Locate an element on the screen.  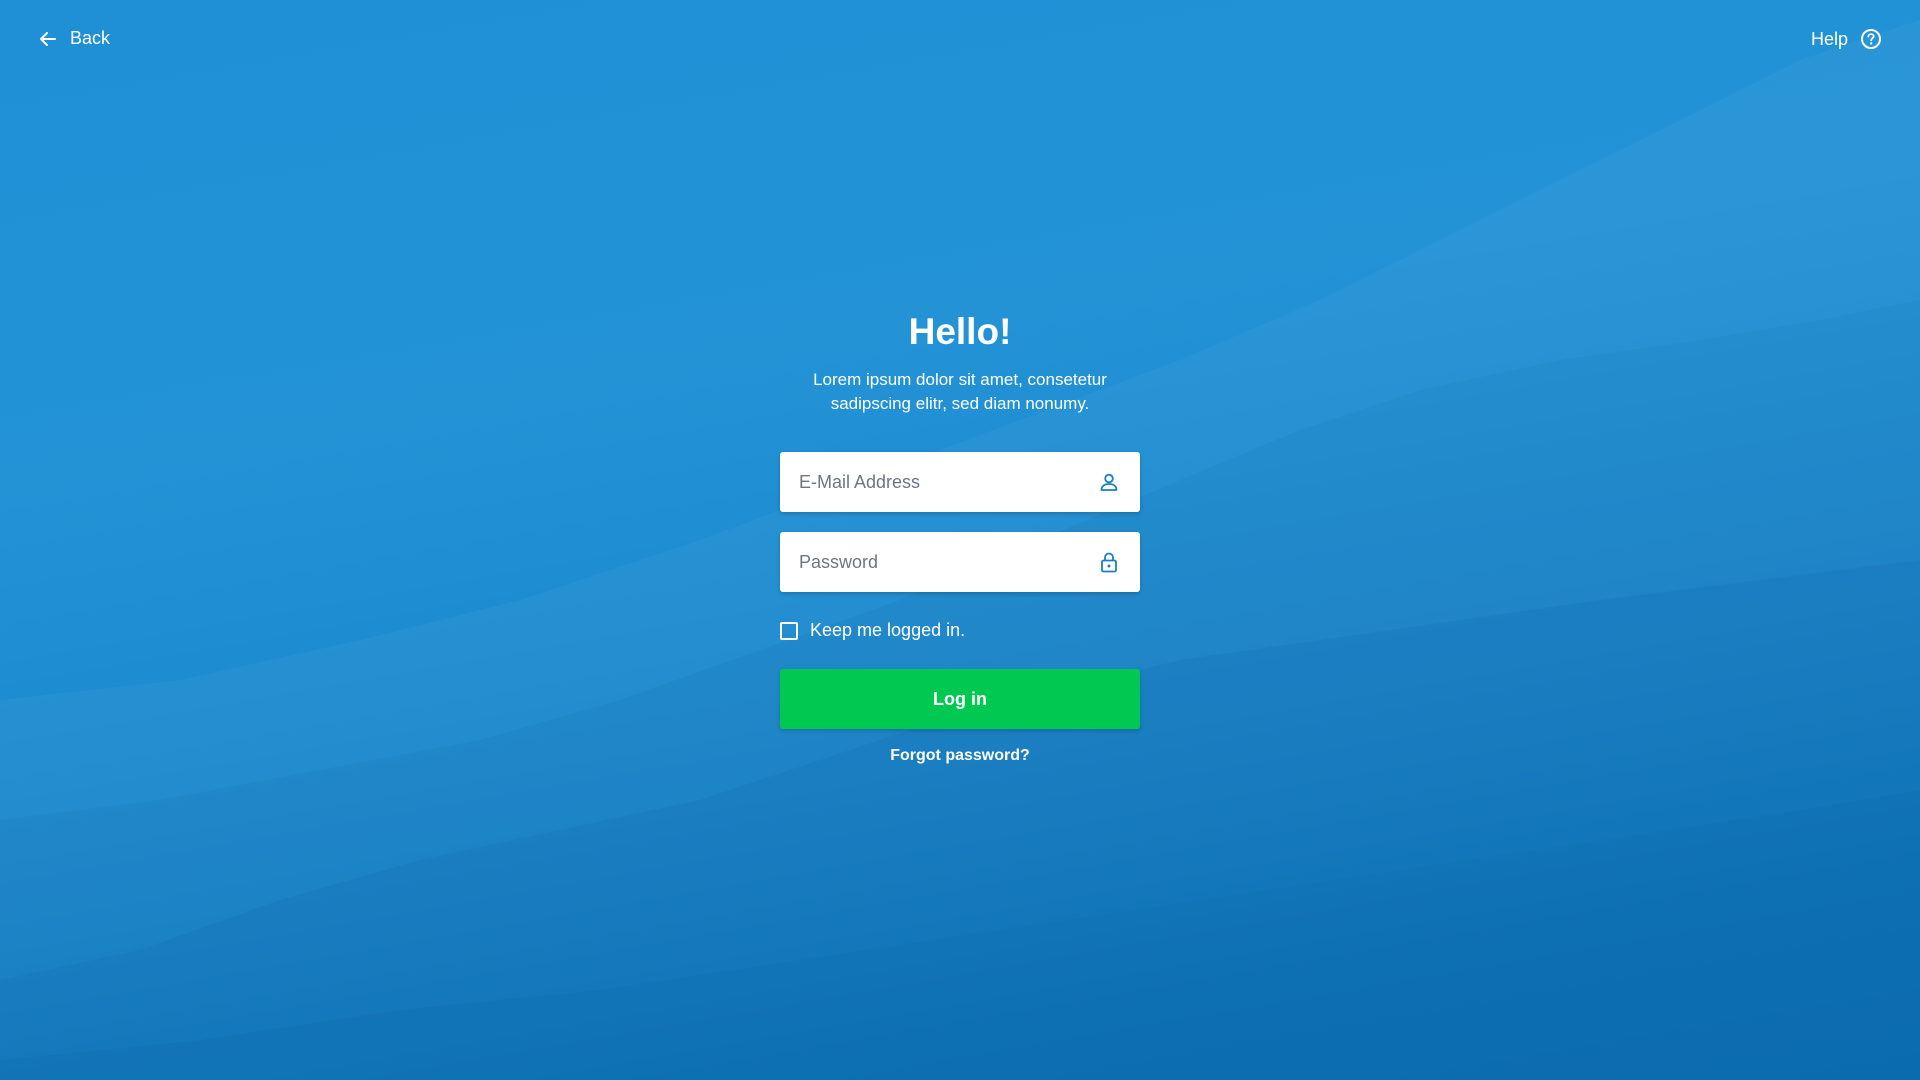
user-icon is located at coordinates (1109, 483).